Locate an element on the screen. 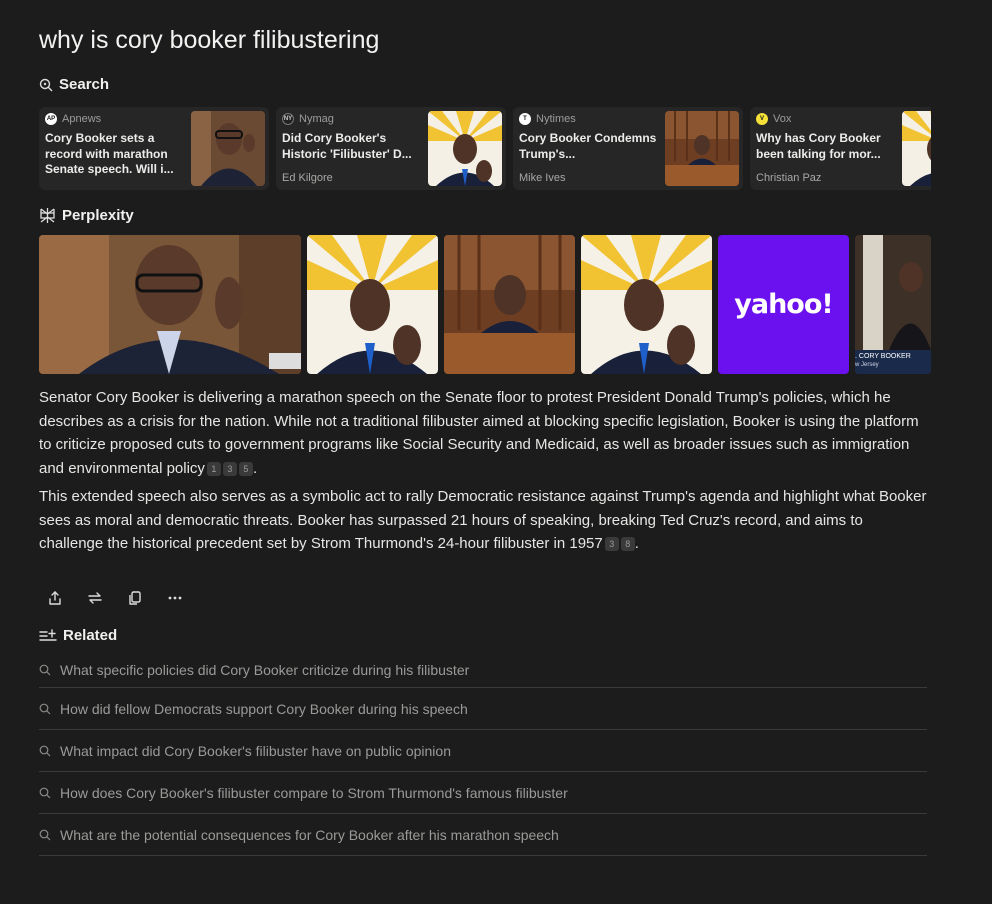 The width and height of the screenshot is (992, 904). source-site-name: Nymag is located at coordinates (316, 119).